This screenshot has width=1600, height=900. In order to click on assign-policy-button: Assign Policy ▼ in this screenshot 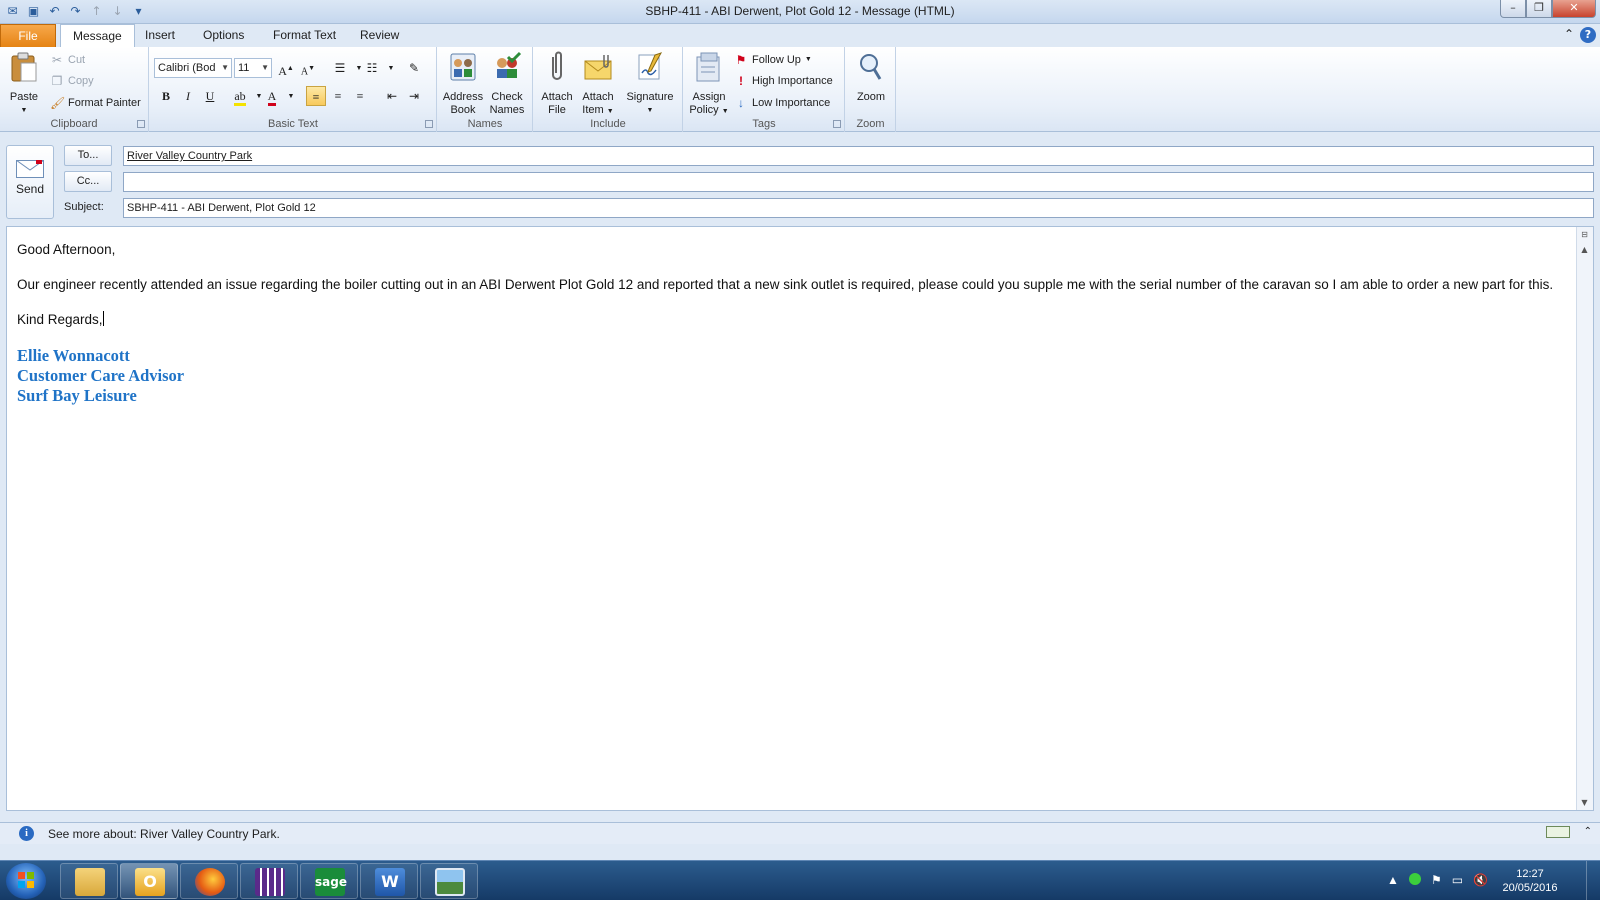, I will do `click(709, 84)`.